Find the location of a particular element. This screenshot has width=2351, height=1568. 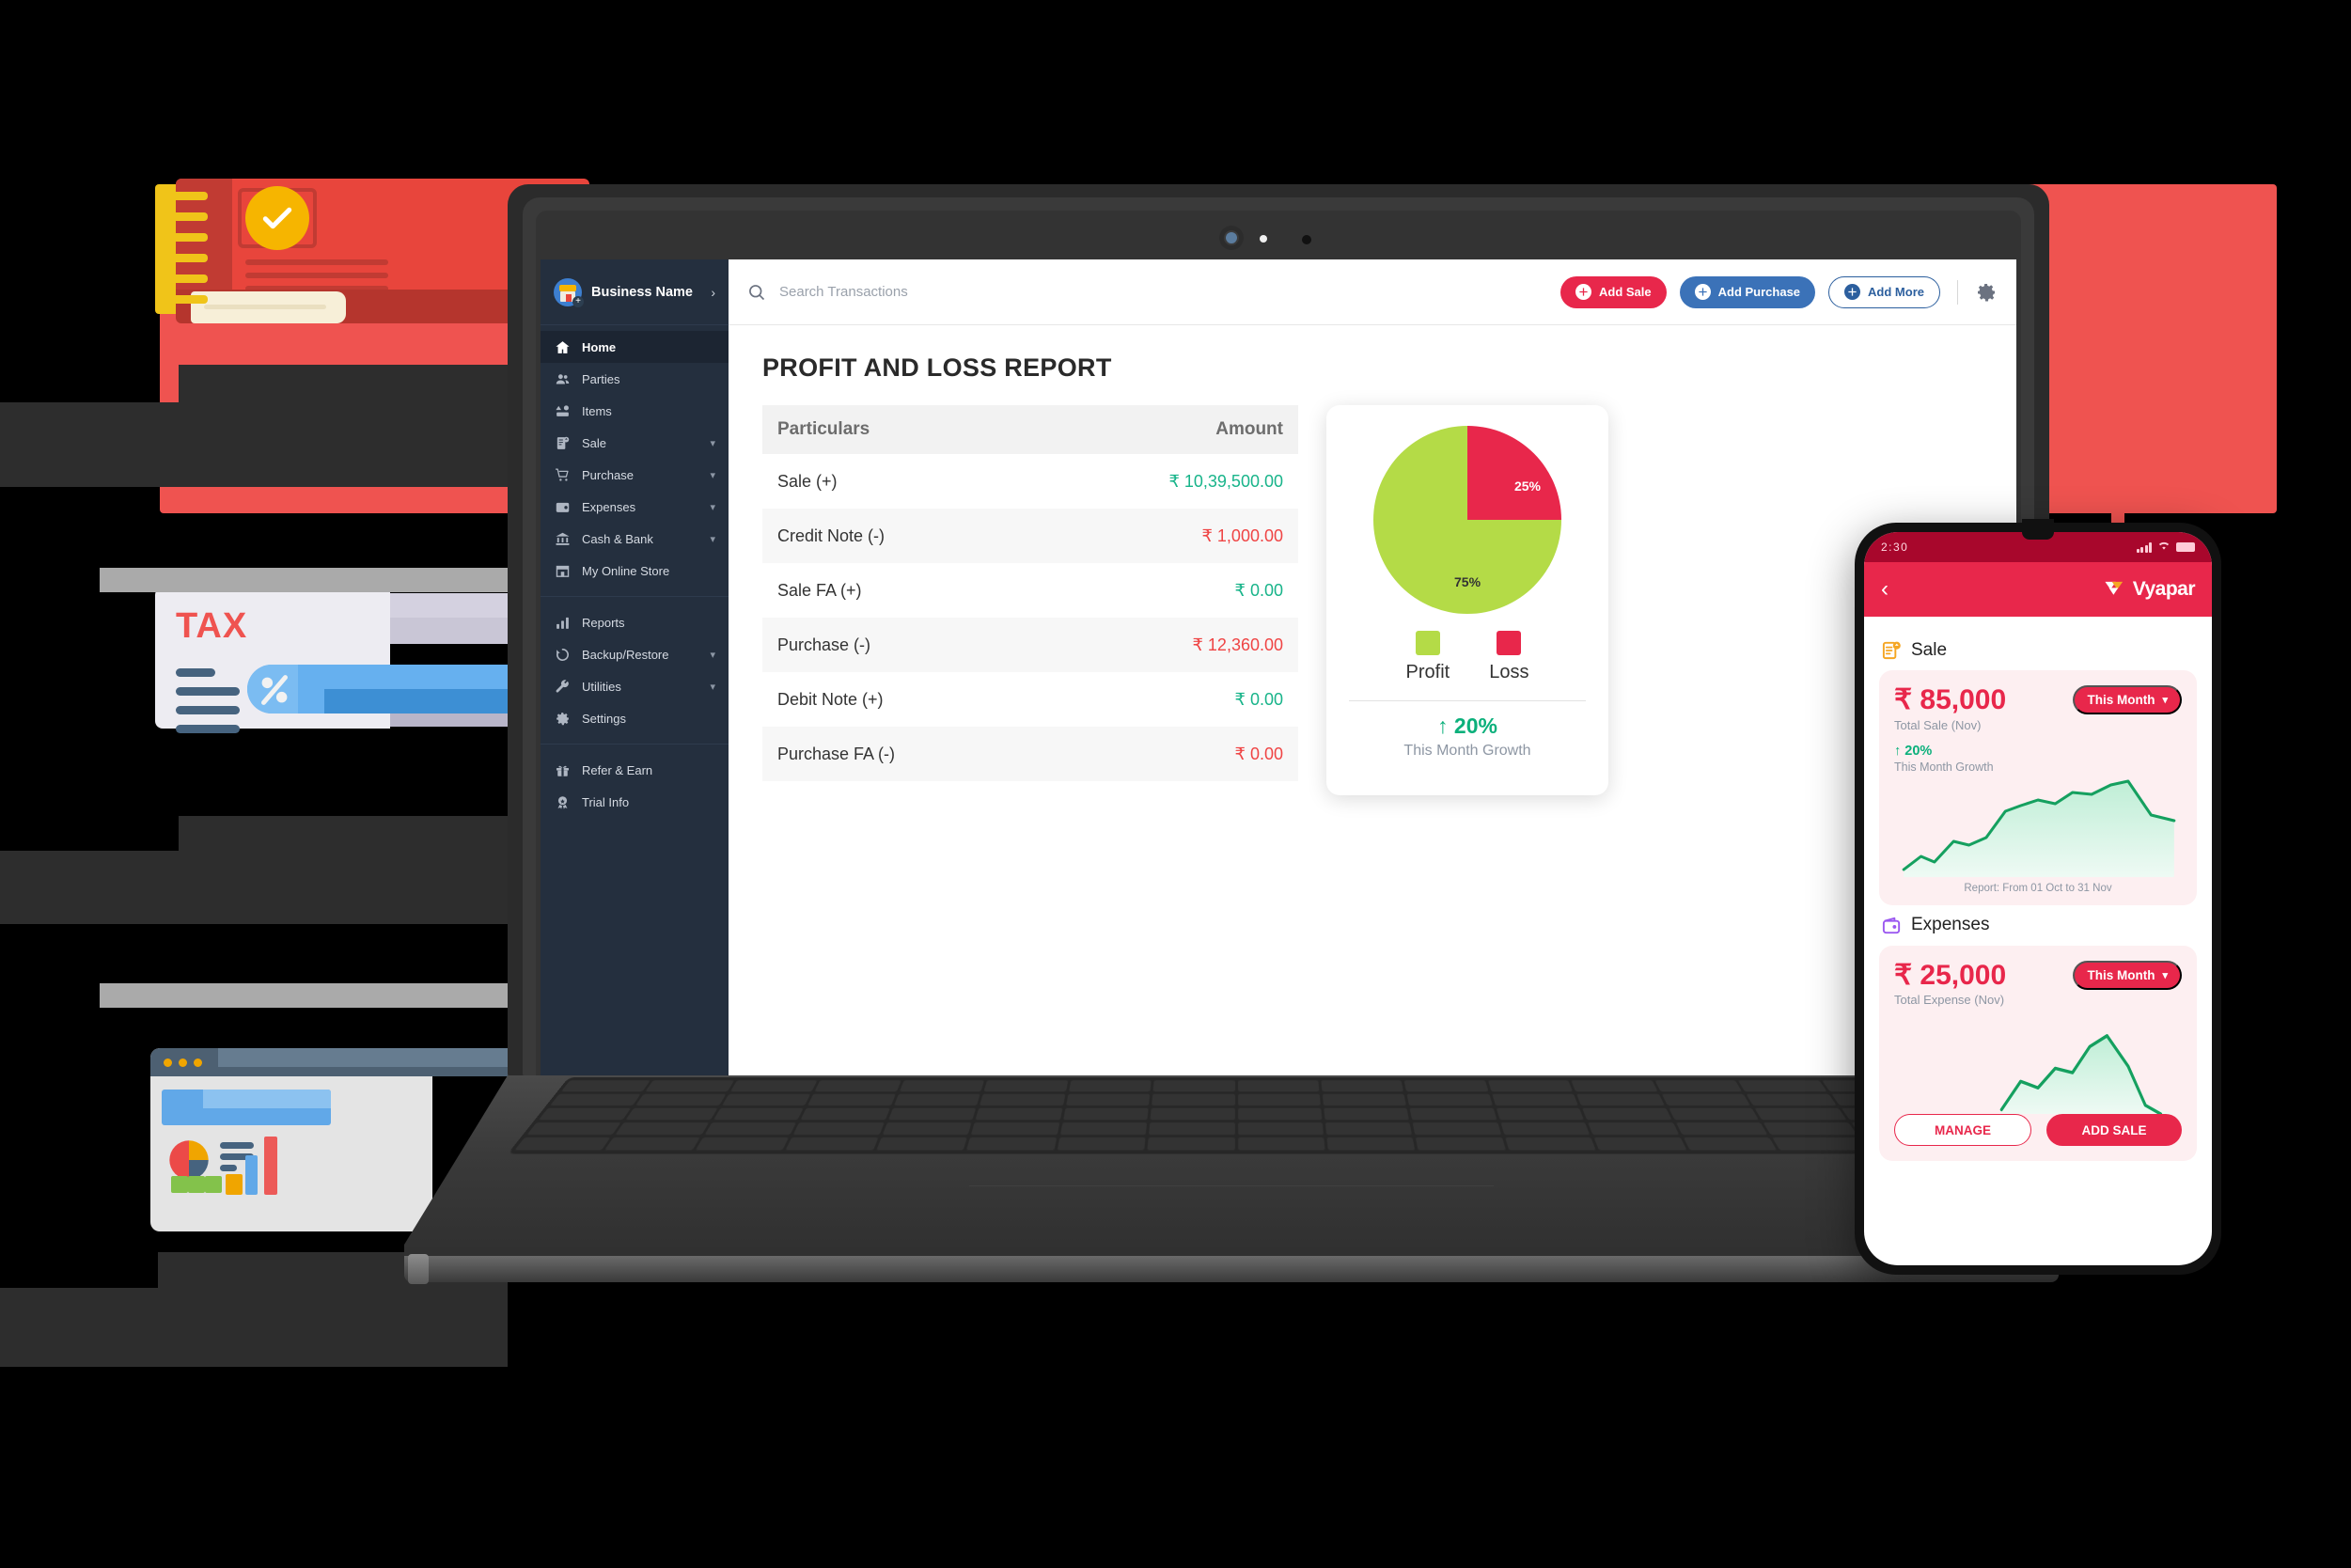

table-row: Sale (+) ₹ 10,39,500.00 is located at coordinates (1030, 481).